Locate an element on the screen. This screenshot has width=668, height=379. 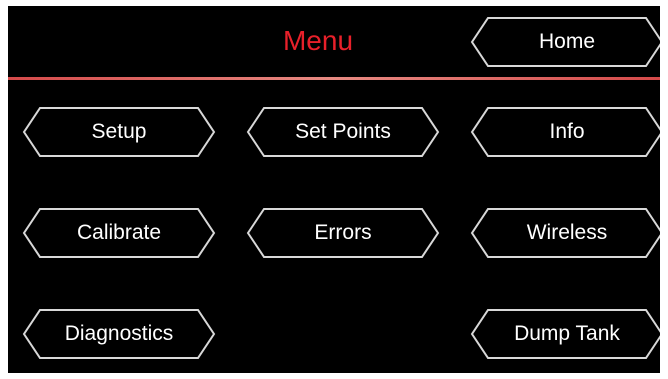
set-points-button: Set Points is located at coordinates (343, 132).